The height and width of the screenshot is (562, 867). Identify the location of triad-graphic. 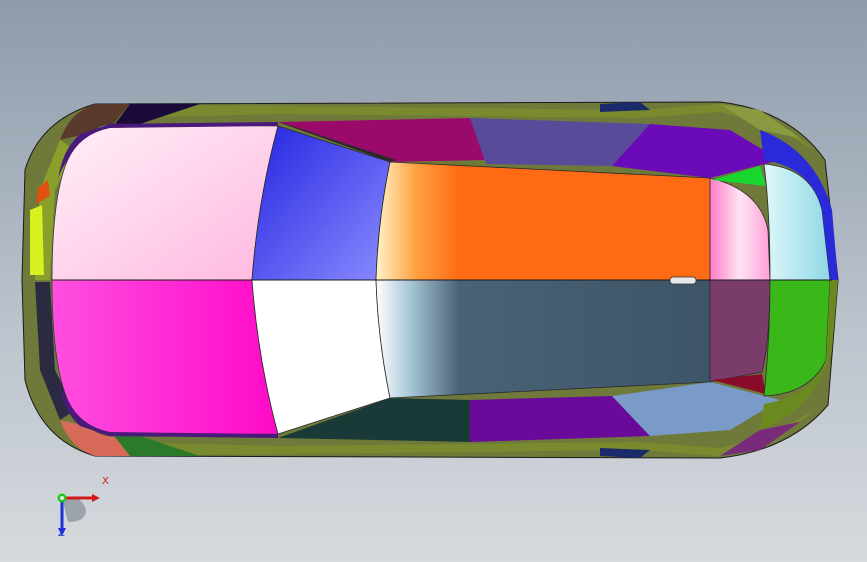
(78, 514).